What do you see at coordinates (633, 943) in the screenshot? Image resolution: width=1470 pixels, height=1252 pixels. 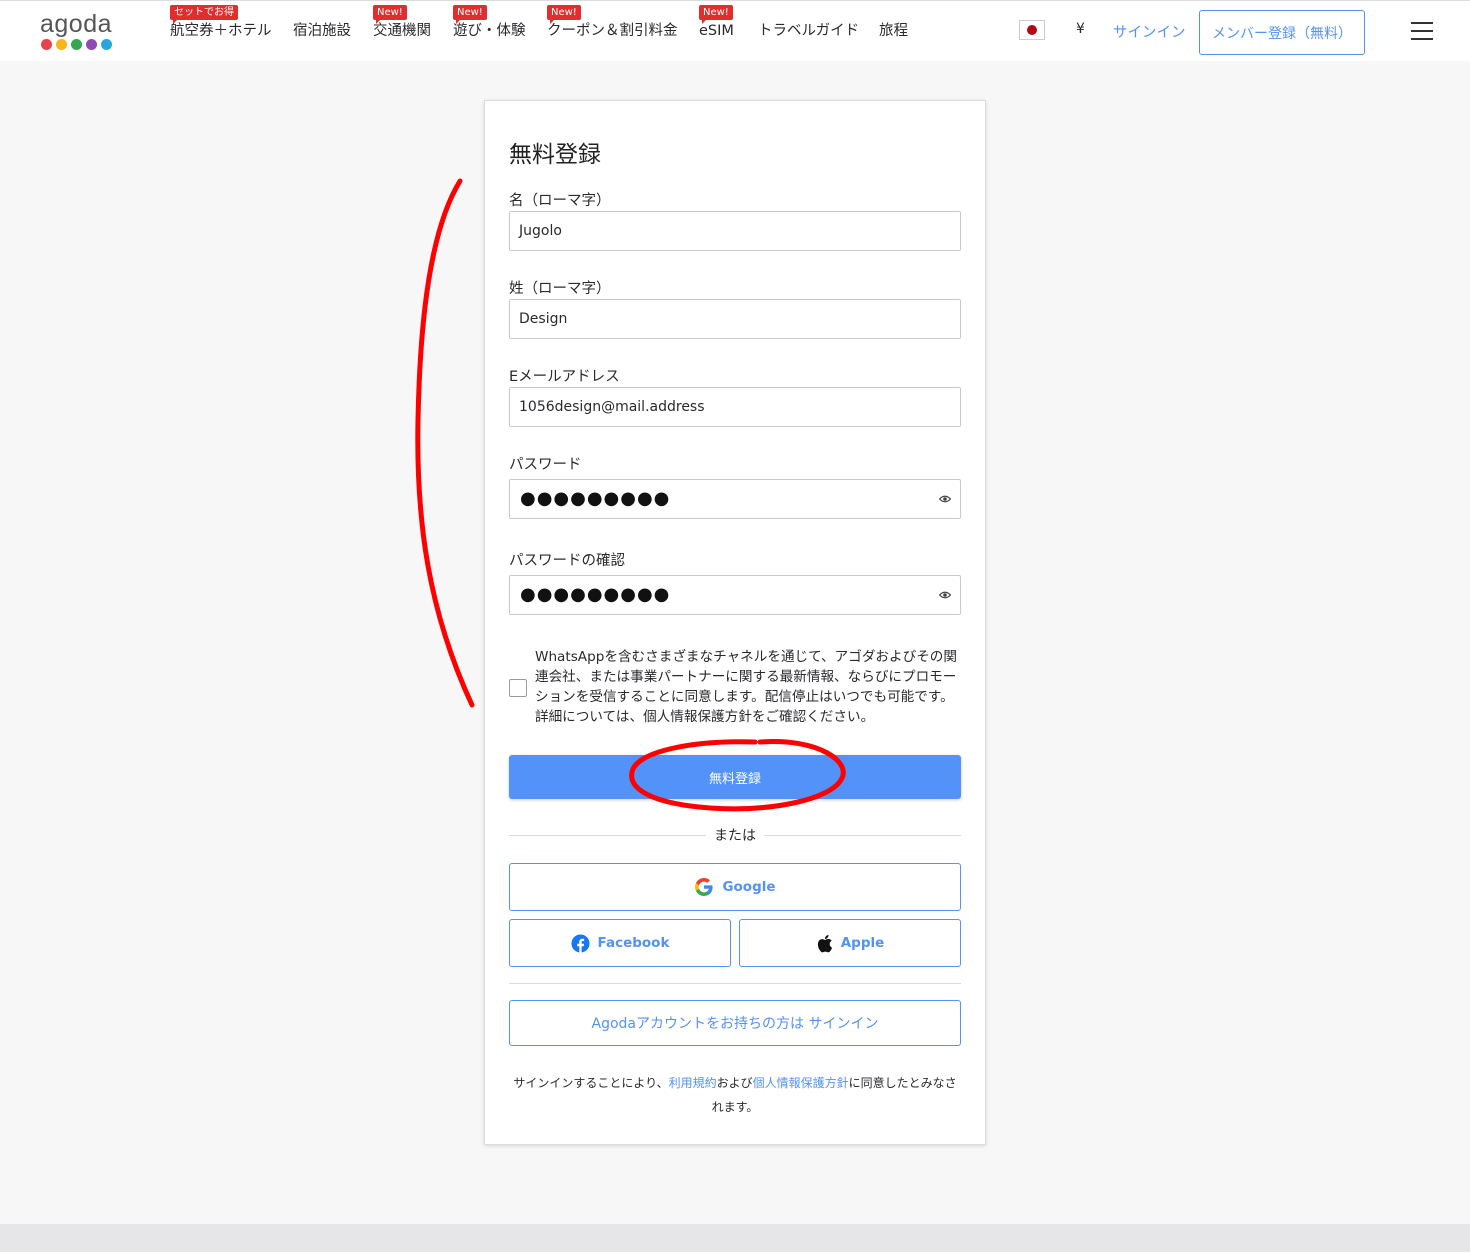 I see `facebook-label: Facebook` at bounding box center [633, 943].